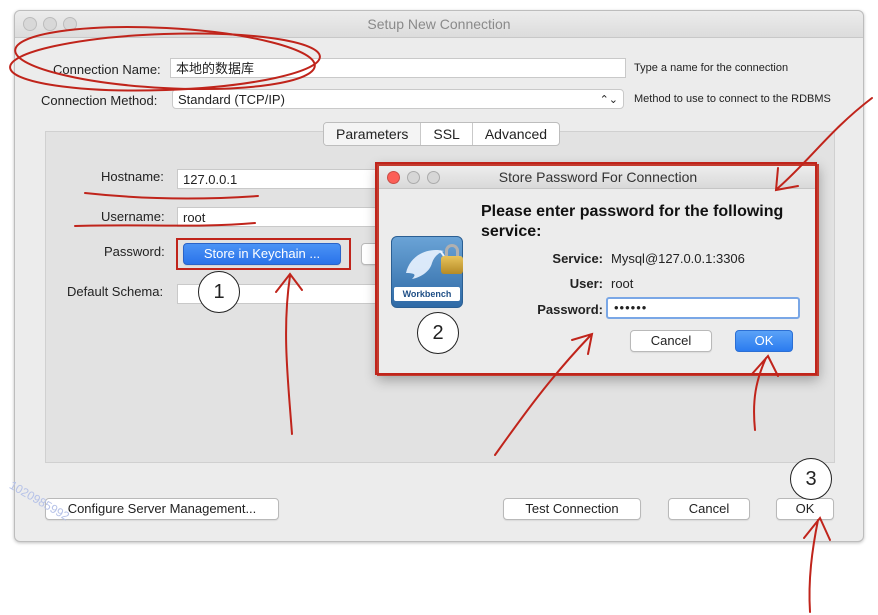  Describe the element at coordinates (811, 479) in the screenshot. I see `step-3-marker: 3` at that location.